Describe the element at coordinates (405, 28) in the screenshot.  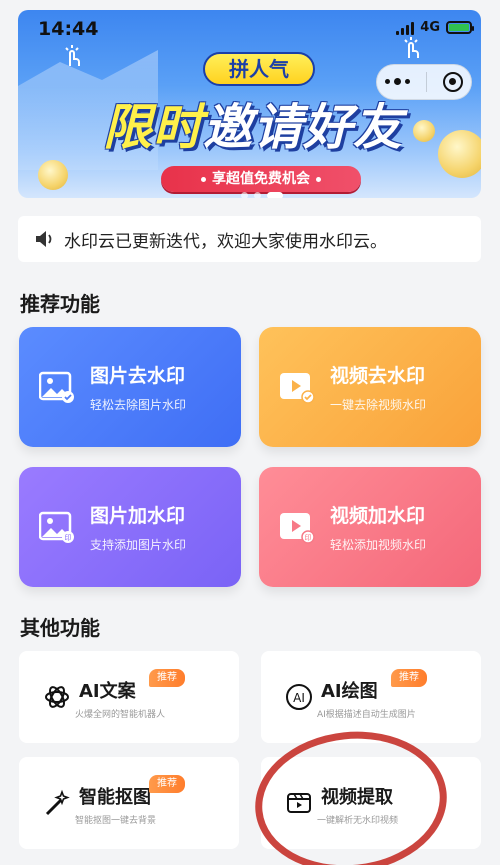
I see `signal-icon` at that location.